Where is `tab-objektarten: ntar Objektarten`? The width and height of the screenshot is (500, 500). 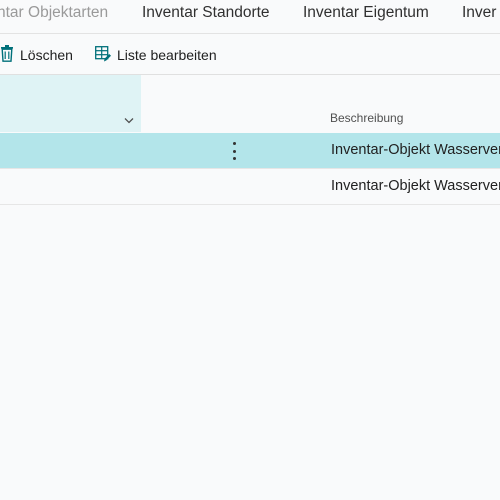 tab-objektarten: ntar Objektarten is located at coordinates (54, 13).